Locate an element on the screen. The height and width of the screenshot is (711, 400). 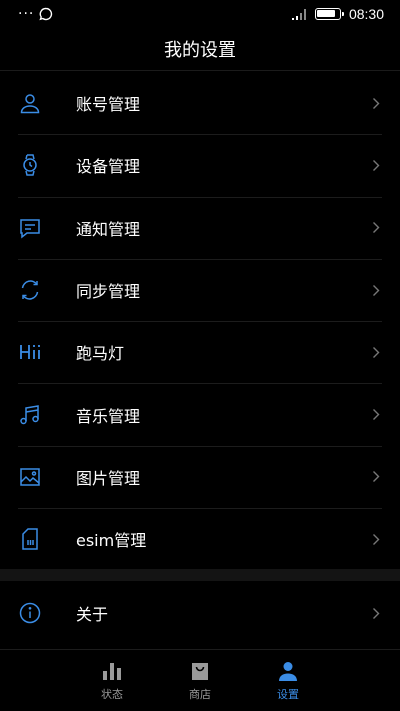
menu-item-label: 同步管理 is located at coordinates (108, 292).